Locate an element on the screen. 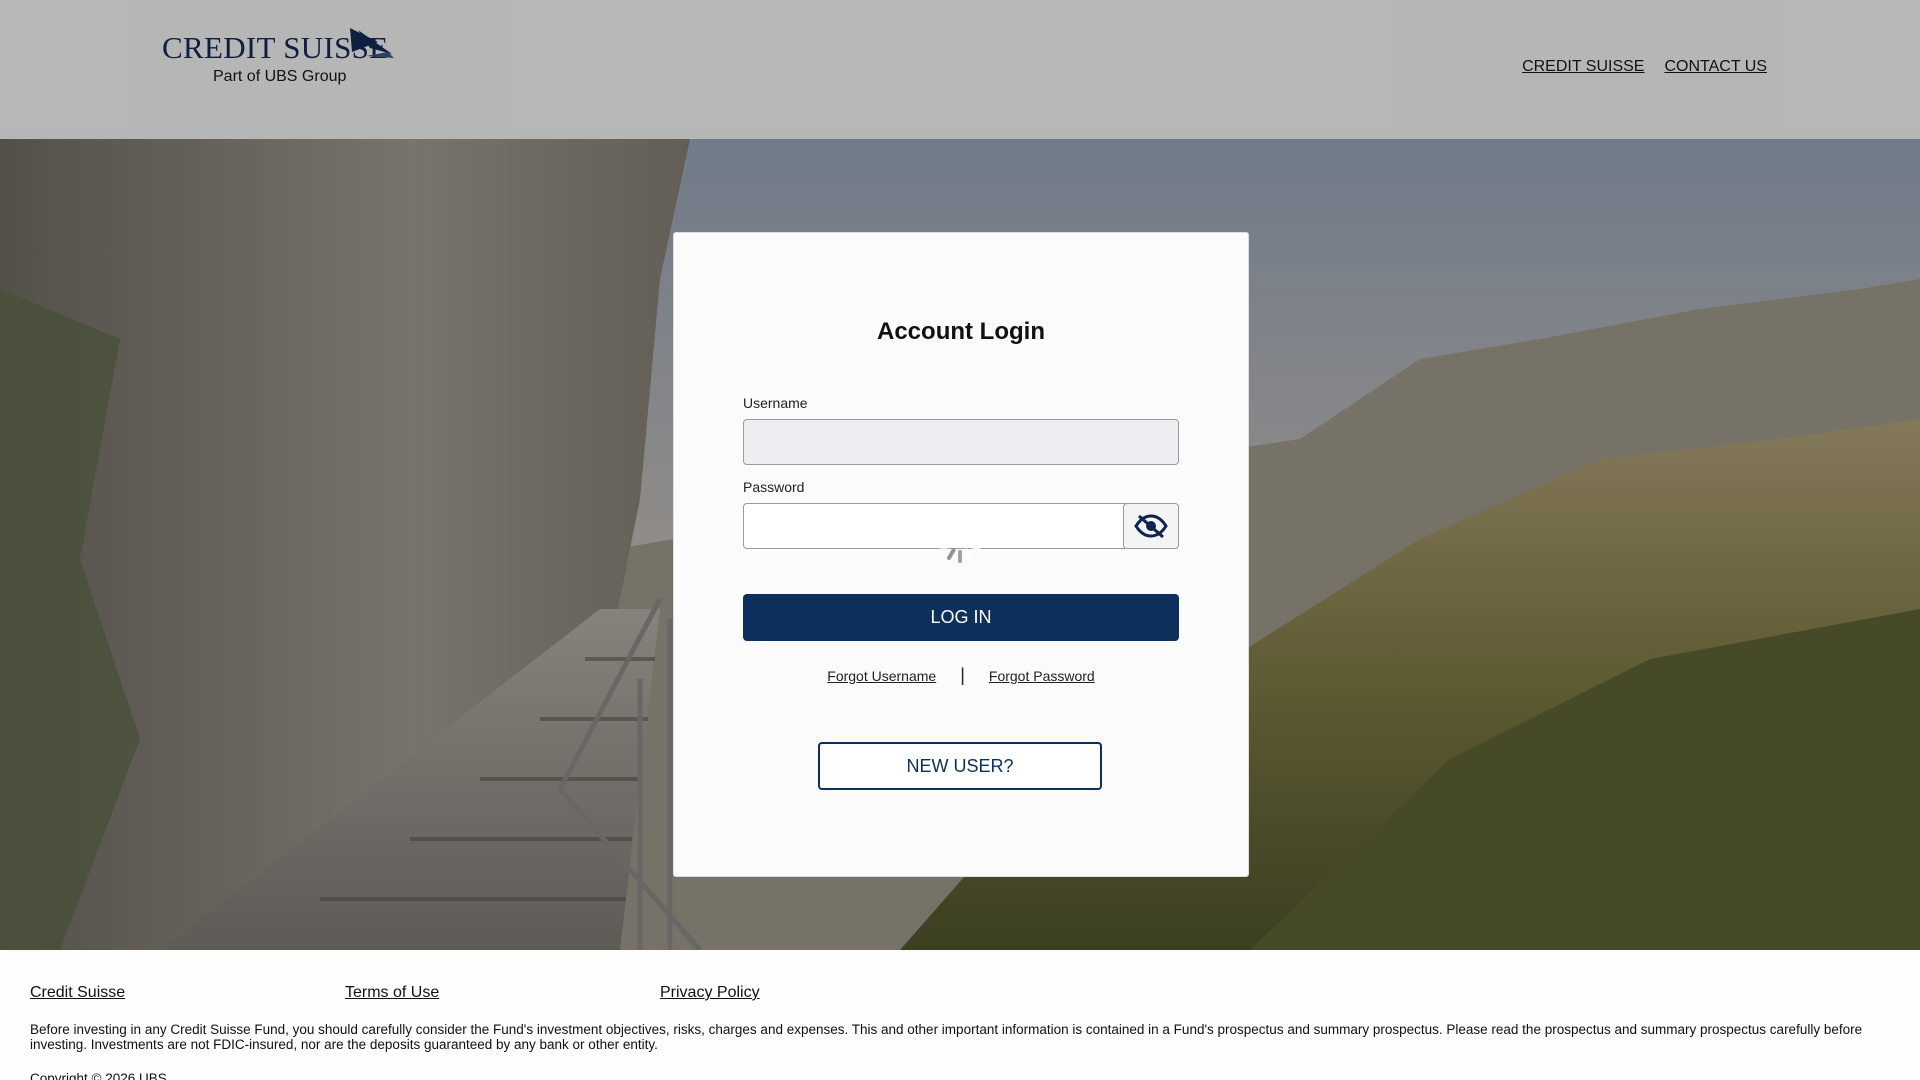 The image size is (1920, 1080). log-in-button: LOG IN is located at coordinates (961, 617).